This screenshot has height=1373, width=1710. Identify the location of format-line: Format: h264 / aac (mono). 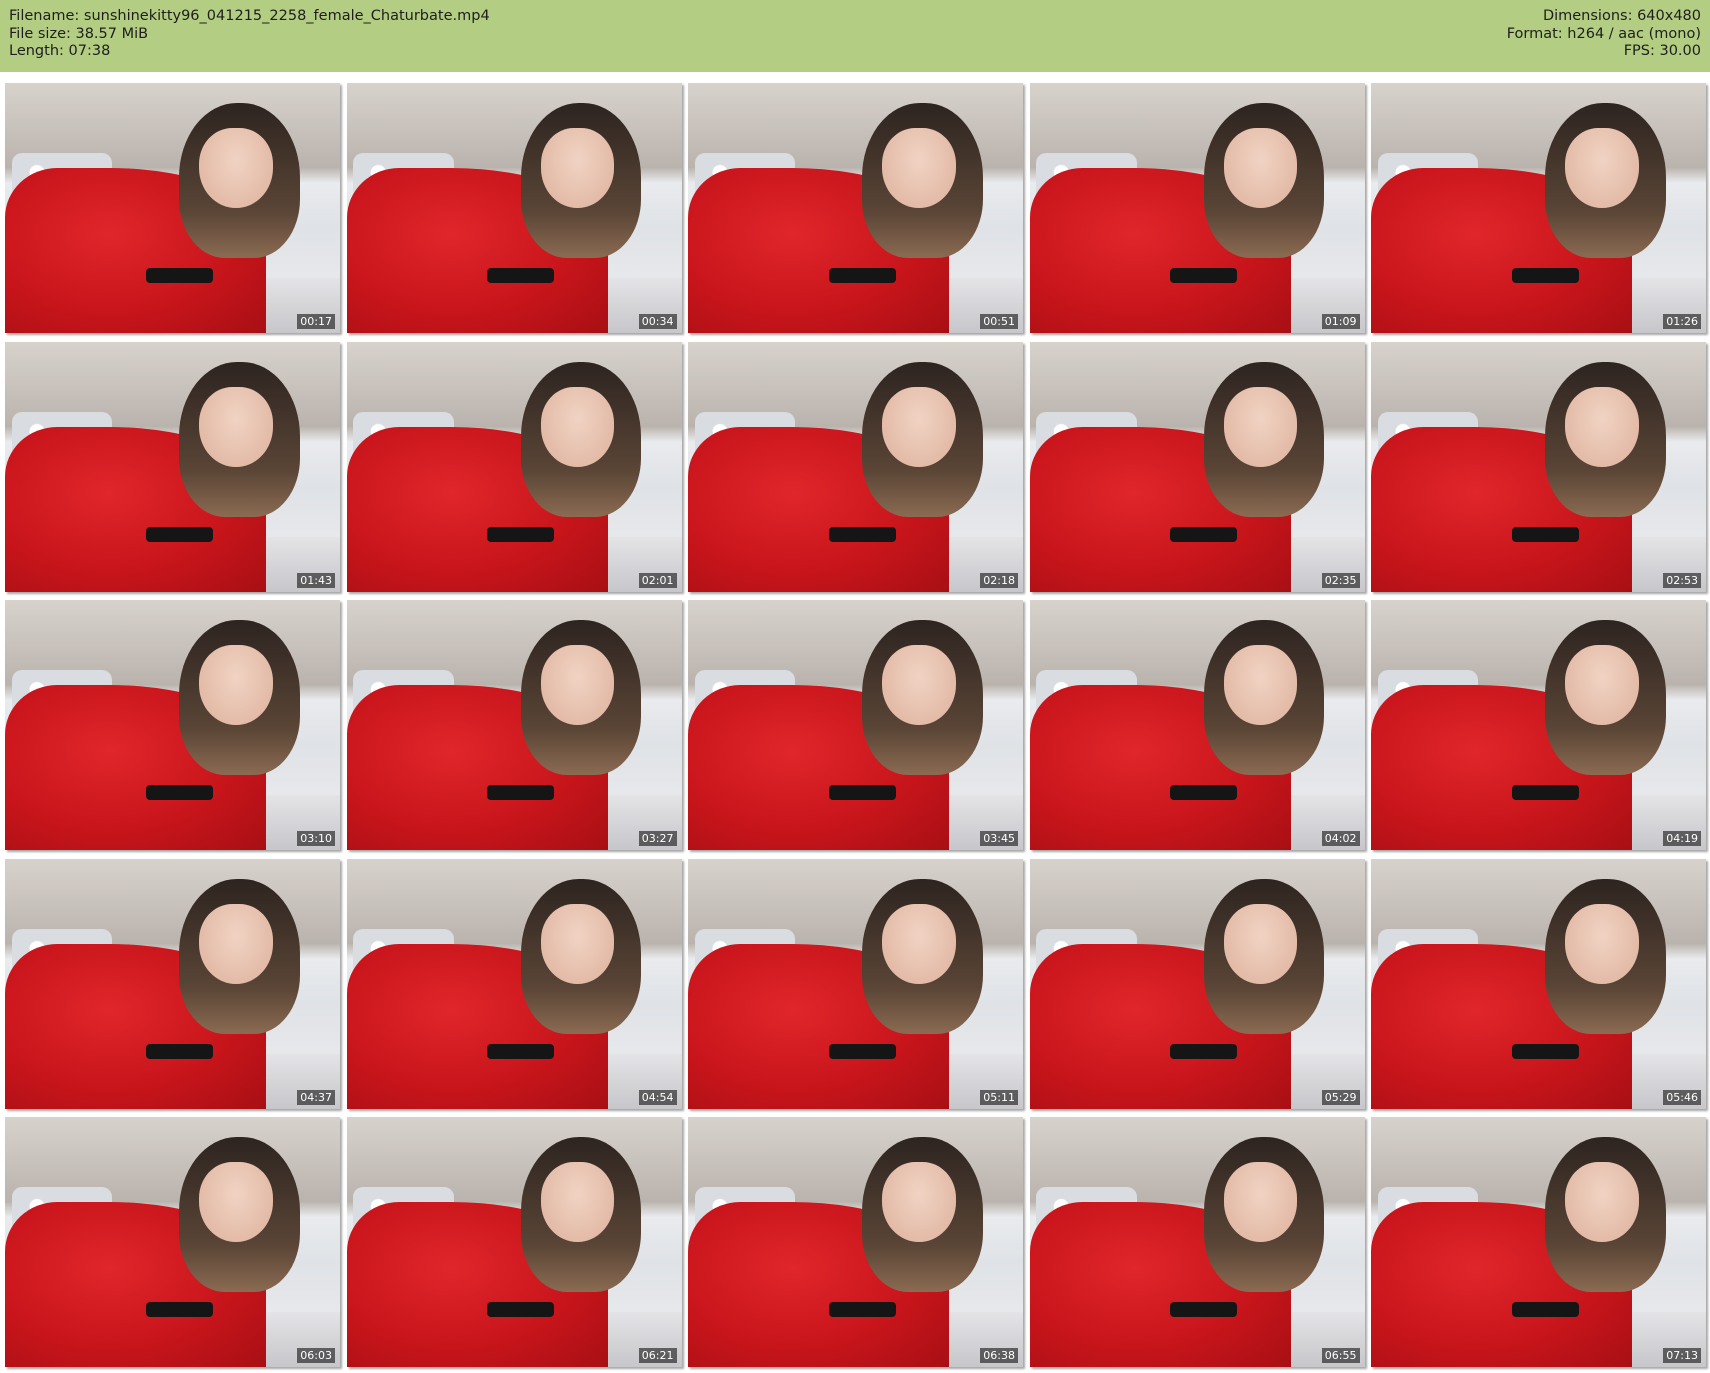
(1604, 35).